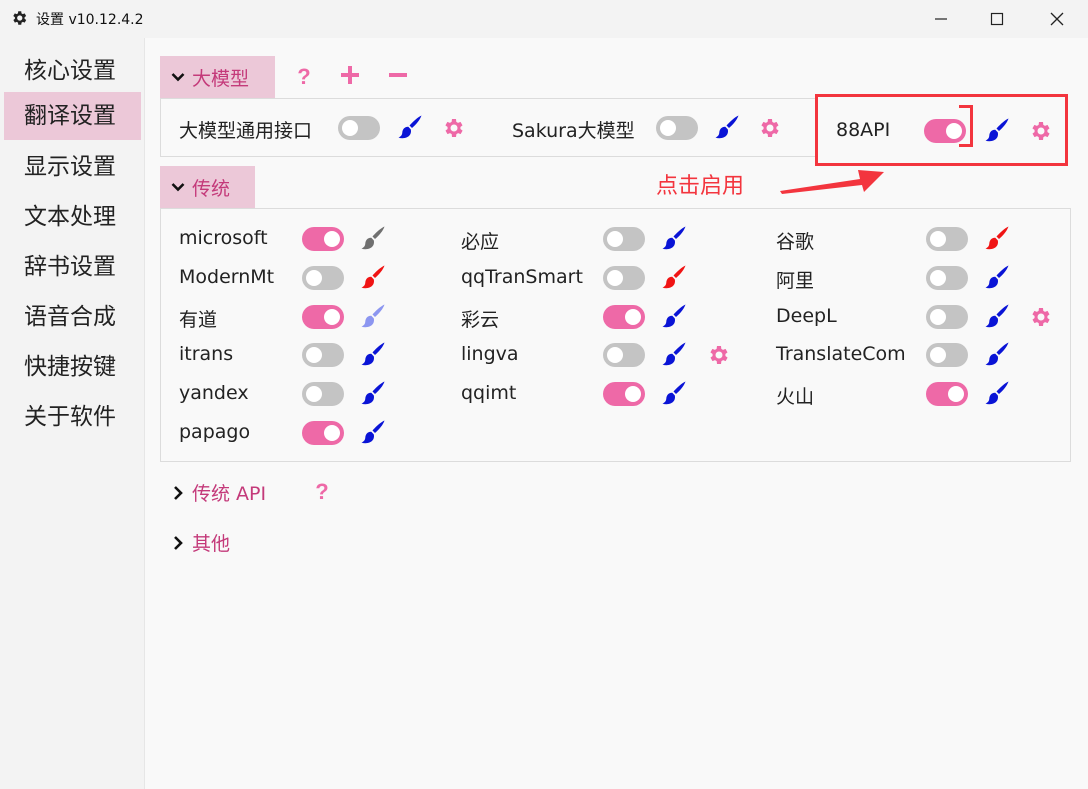  Describe the element at coordinates (544, 19) in the screenshot. I see `title-bar: 设置 v10.12.4.2` at that location.